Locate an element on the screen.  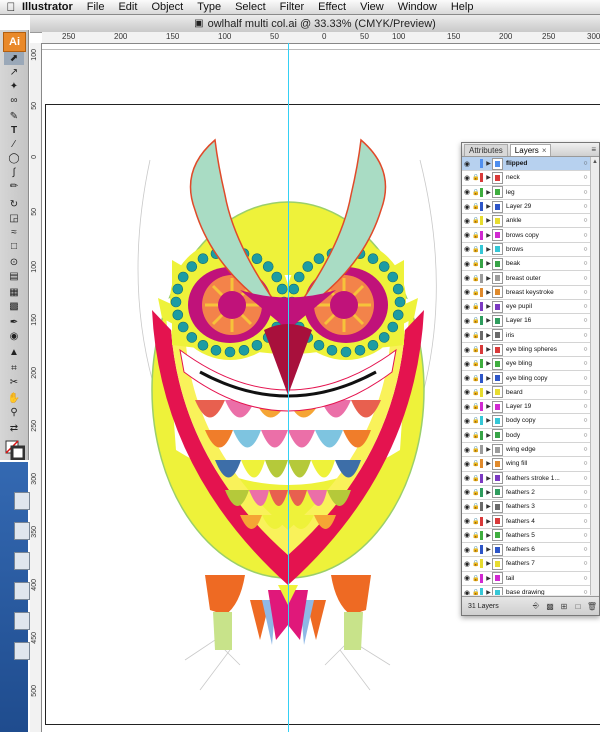
layer-row: ◉ 🔒 ▶ eye bling spheres ○ is located at coordinates (526, 350).